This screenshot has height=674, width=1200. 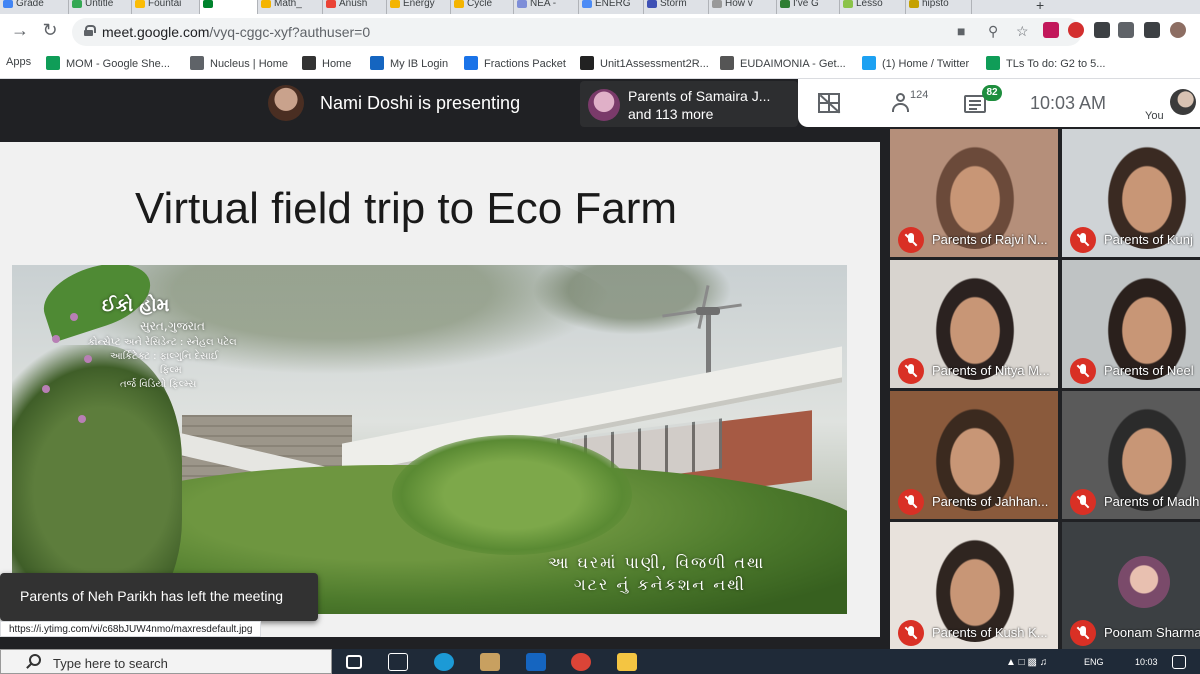 What do you see at coordinates (869, 63) in the screenshot?
I see `twitter-icon` at bounding box center [869, 63].